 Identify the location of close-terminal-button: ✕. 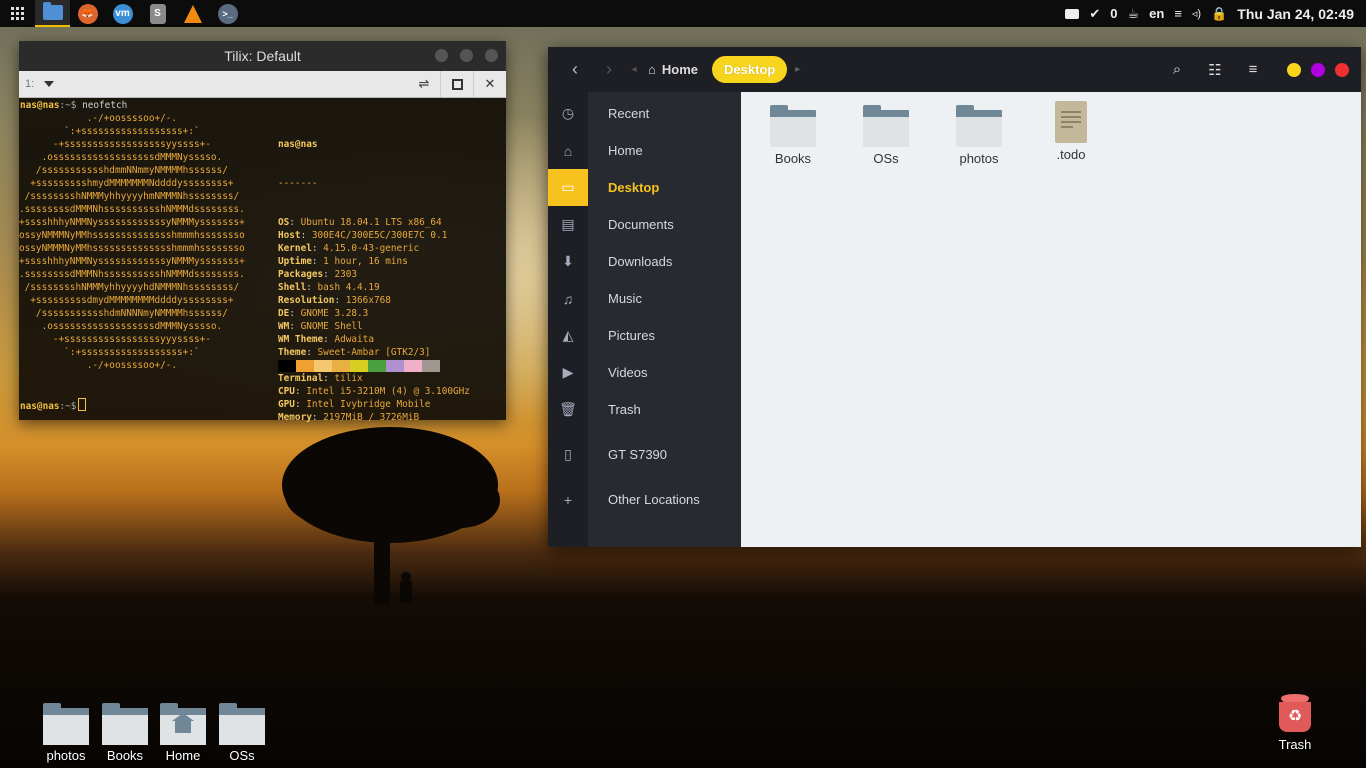
(489, 84).